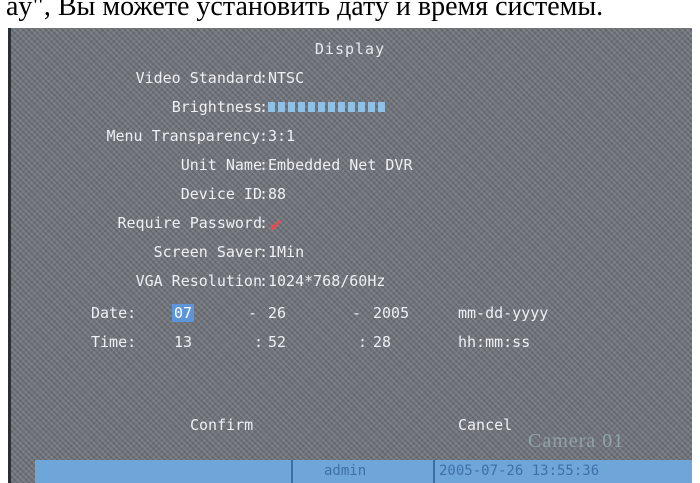 The height and width of the screenshot is (483, 700). What do you see at coordinates (328, 107) in the screenshot?
I see `brightness-slider` at bounding box center [328, 107].